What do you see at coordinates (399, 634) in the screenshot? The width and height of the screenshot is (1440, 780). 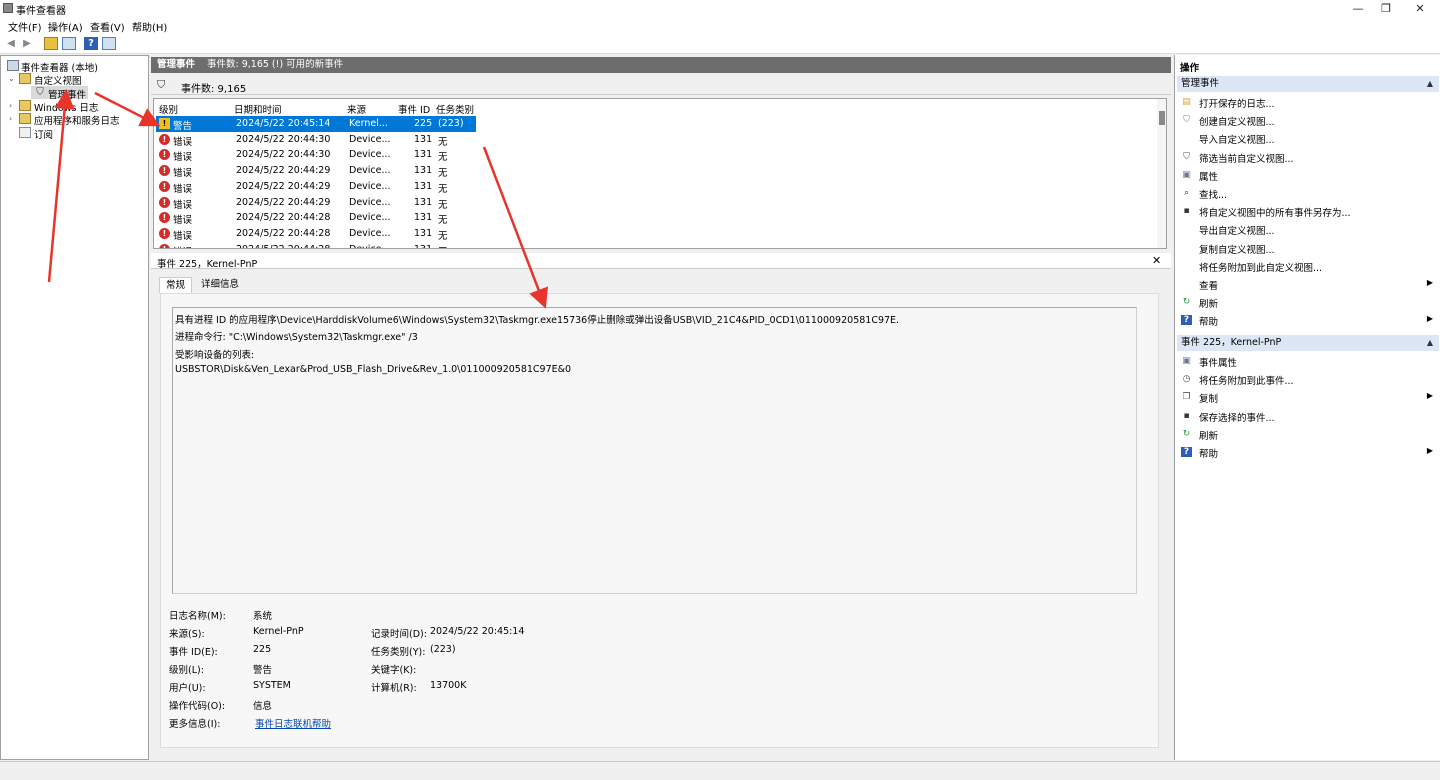 I see `recorded-label: 记录时间(D):` at bounding box center [399, 634].